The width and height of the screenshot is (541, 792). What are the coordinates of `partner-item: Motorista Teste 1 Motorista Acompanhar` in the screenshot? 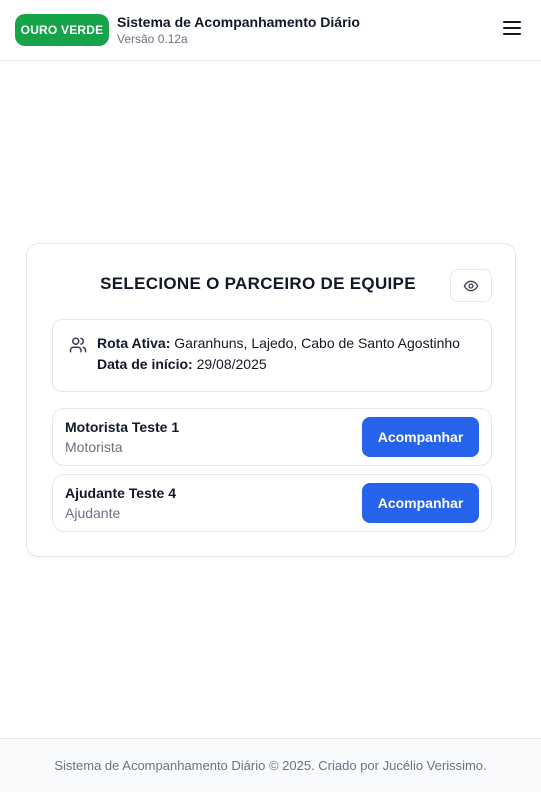 It's located at (272, 437).